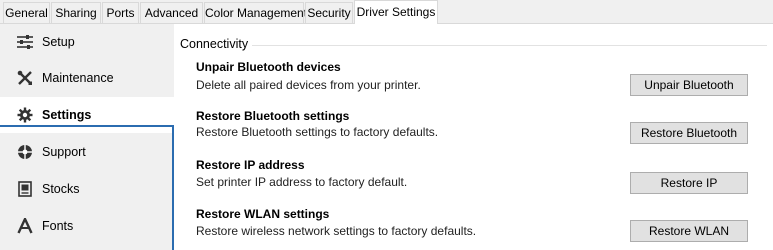  What do you see at coordinates (120, 12) in the screenshot?
I see `tab-ports: Ports` at bounding box center [120, 12].